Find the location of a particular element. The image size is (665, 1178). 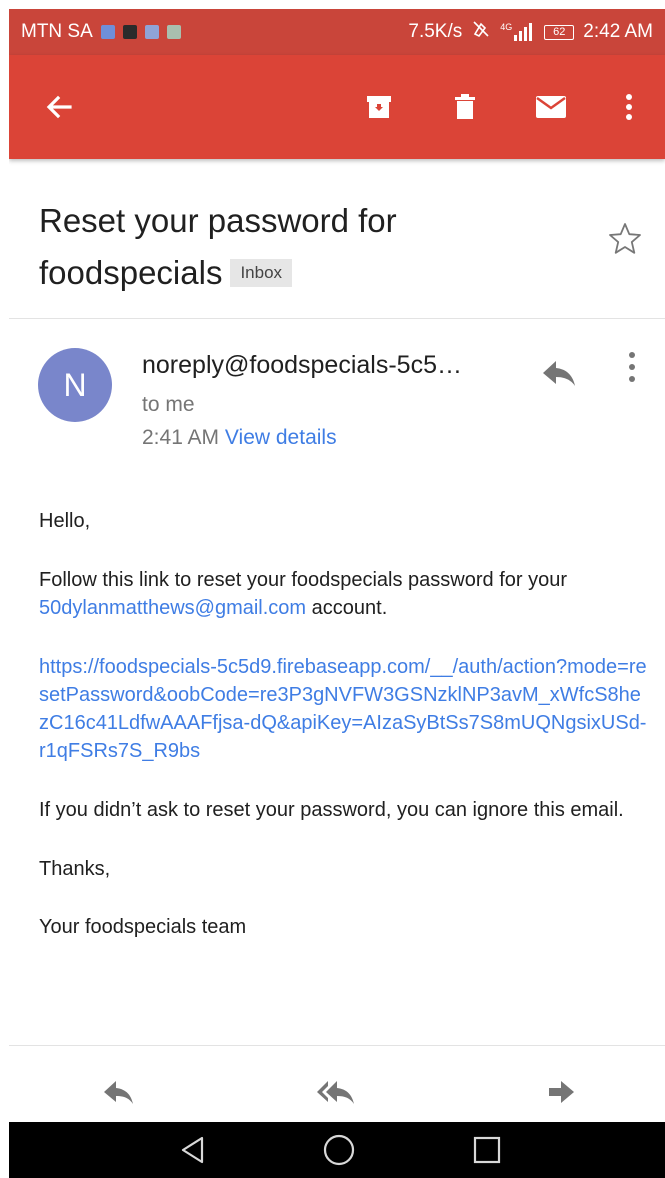

network-type: 4G is located at coordinates (506, 27).